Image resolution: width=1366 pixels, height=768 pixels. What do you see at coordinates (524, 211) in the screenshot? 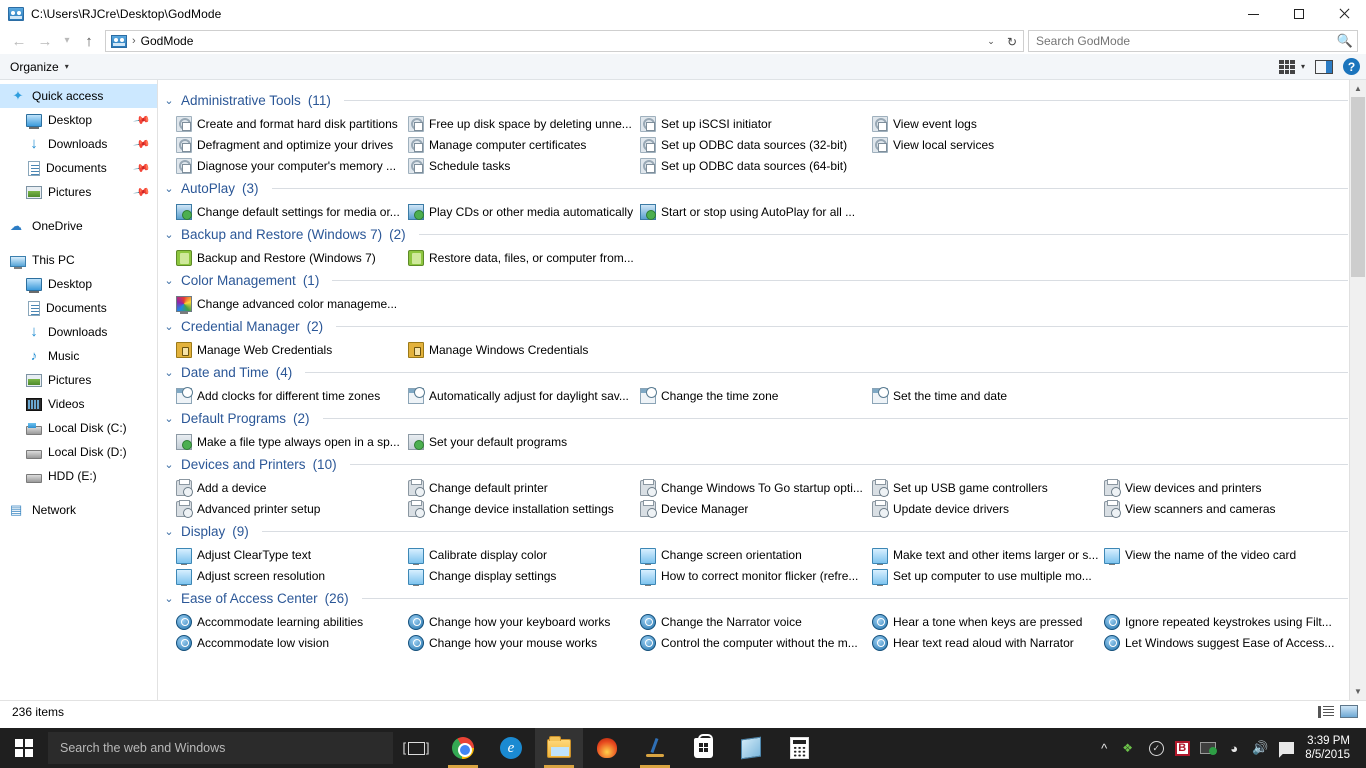
I see `list-item: Play CDs or other media automatically` at bounding box center [524, 211].